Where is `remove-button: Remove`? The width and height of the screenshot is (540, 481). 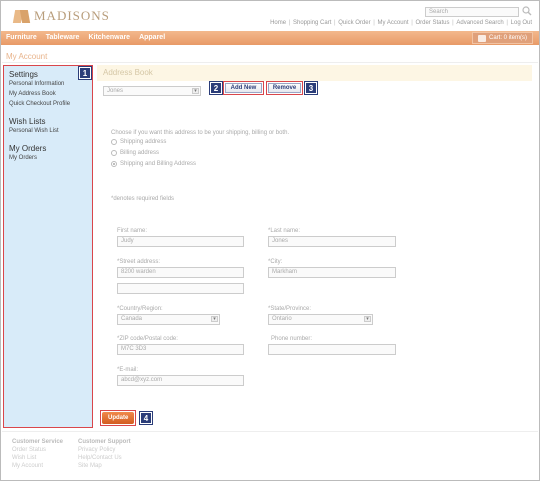 remove-button: Remove is located at coordinates (284, 88).